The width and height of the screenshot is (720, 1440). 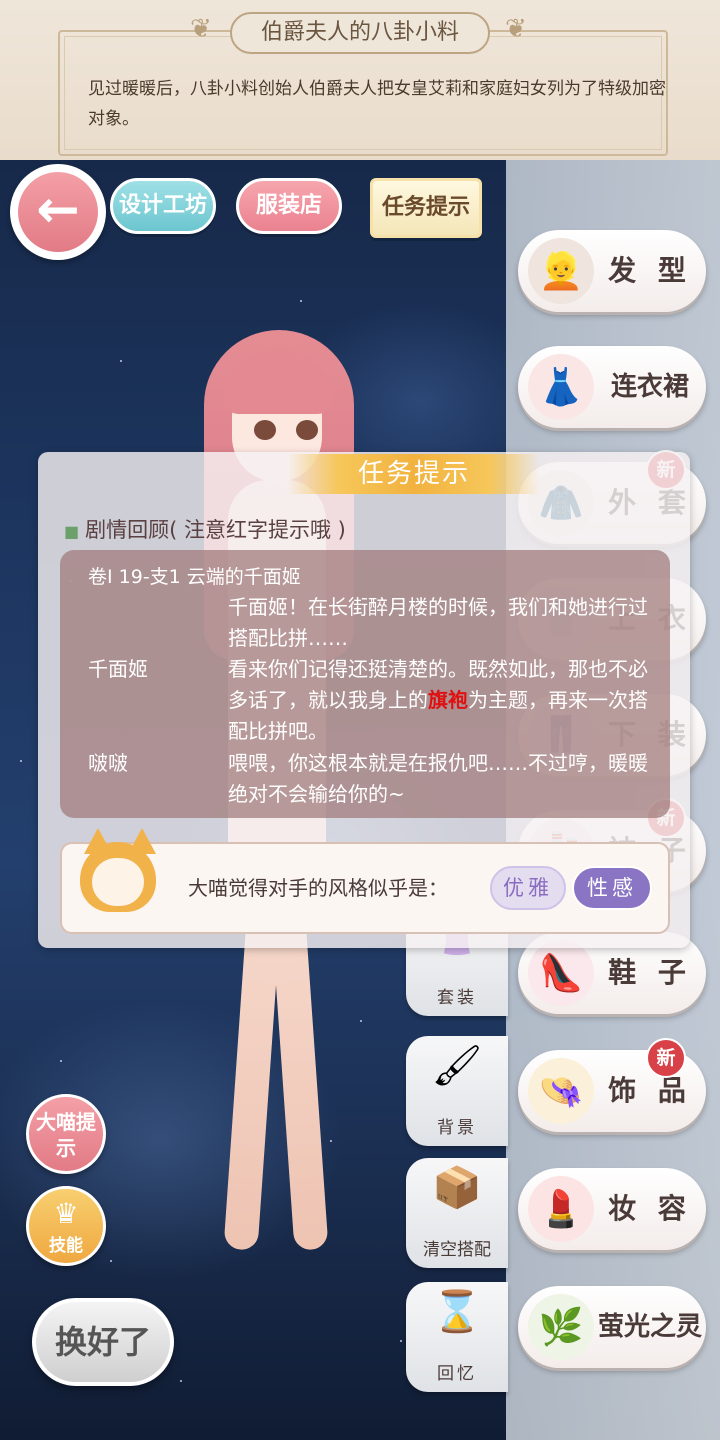 What do you see at coordinates (457, 1312) in the screenshot?
I see `hourglass-icon: ⌛` at bounding box center [457, 1312].